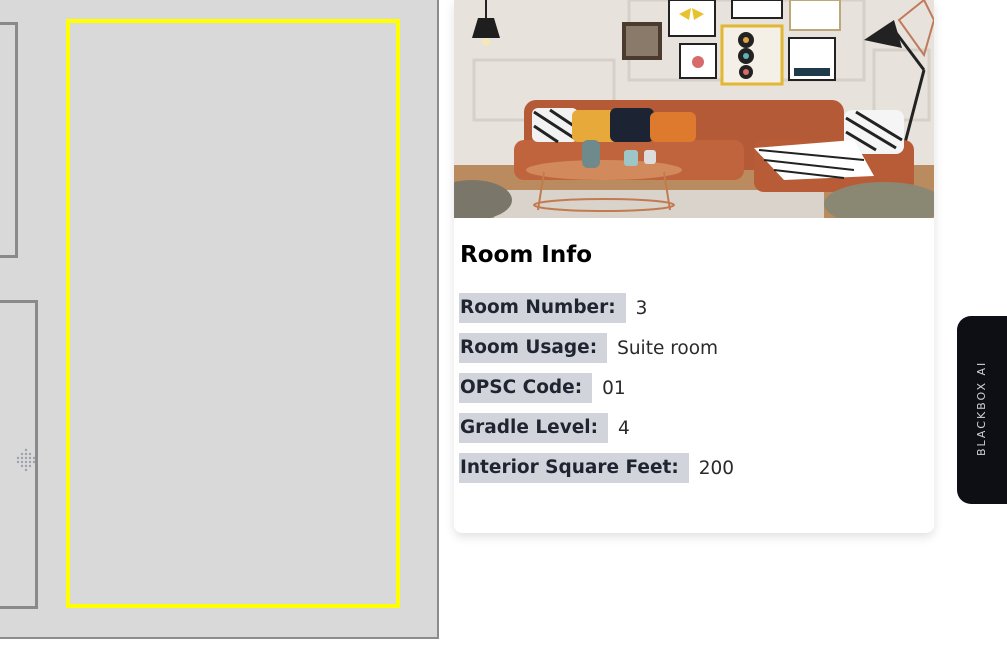 The width and height of the screenshot is (1007, 651). I want to click on info-row-gradle-level: Gradle Level: 4, so click(596, 428).